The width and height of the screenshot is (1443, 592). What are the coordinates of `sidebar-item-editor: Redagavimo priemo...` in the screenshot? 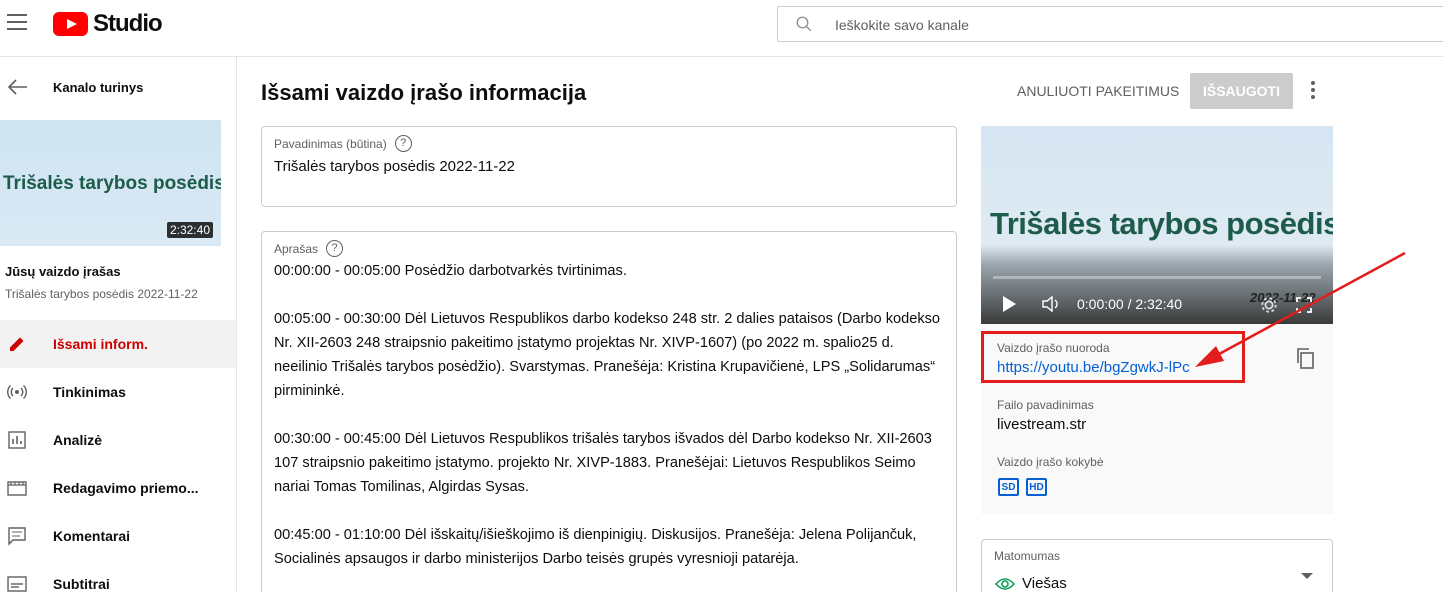 It's located at (118, 488).